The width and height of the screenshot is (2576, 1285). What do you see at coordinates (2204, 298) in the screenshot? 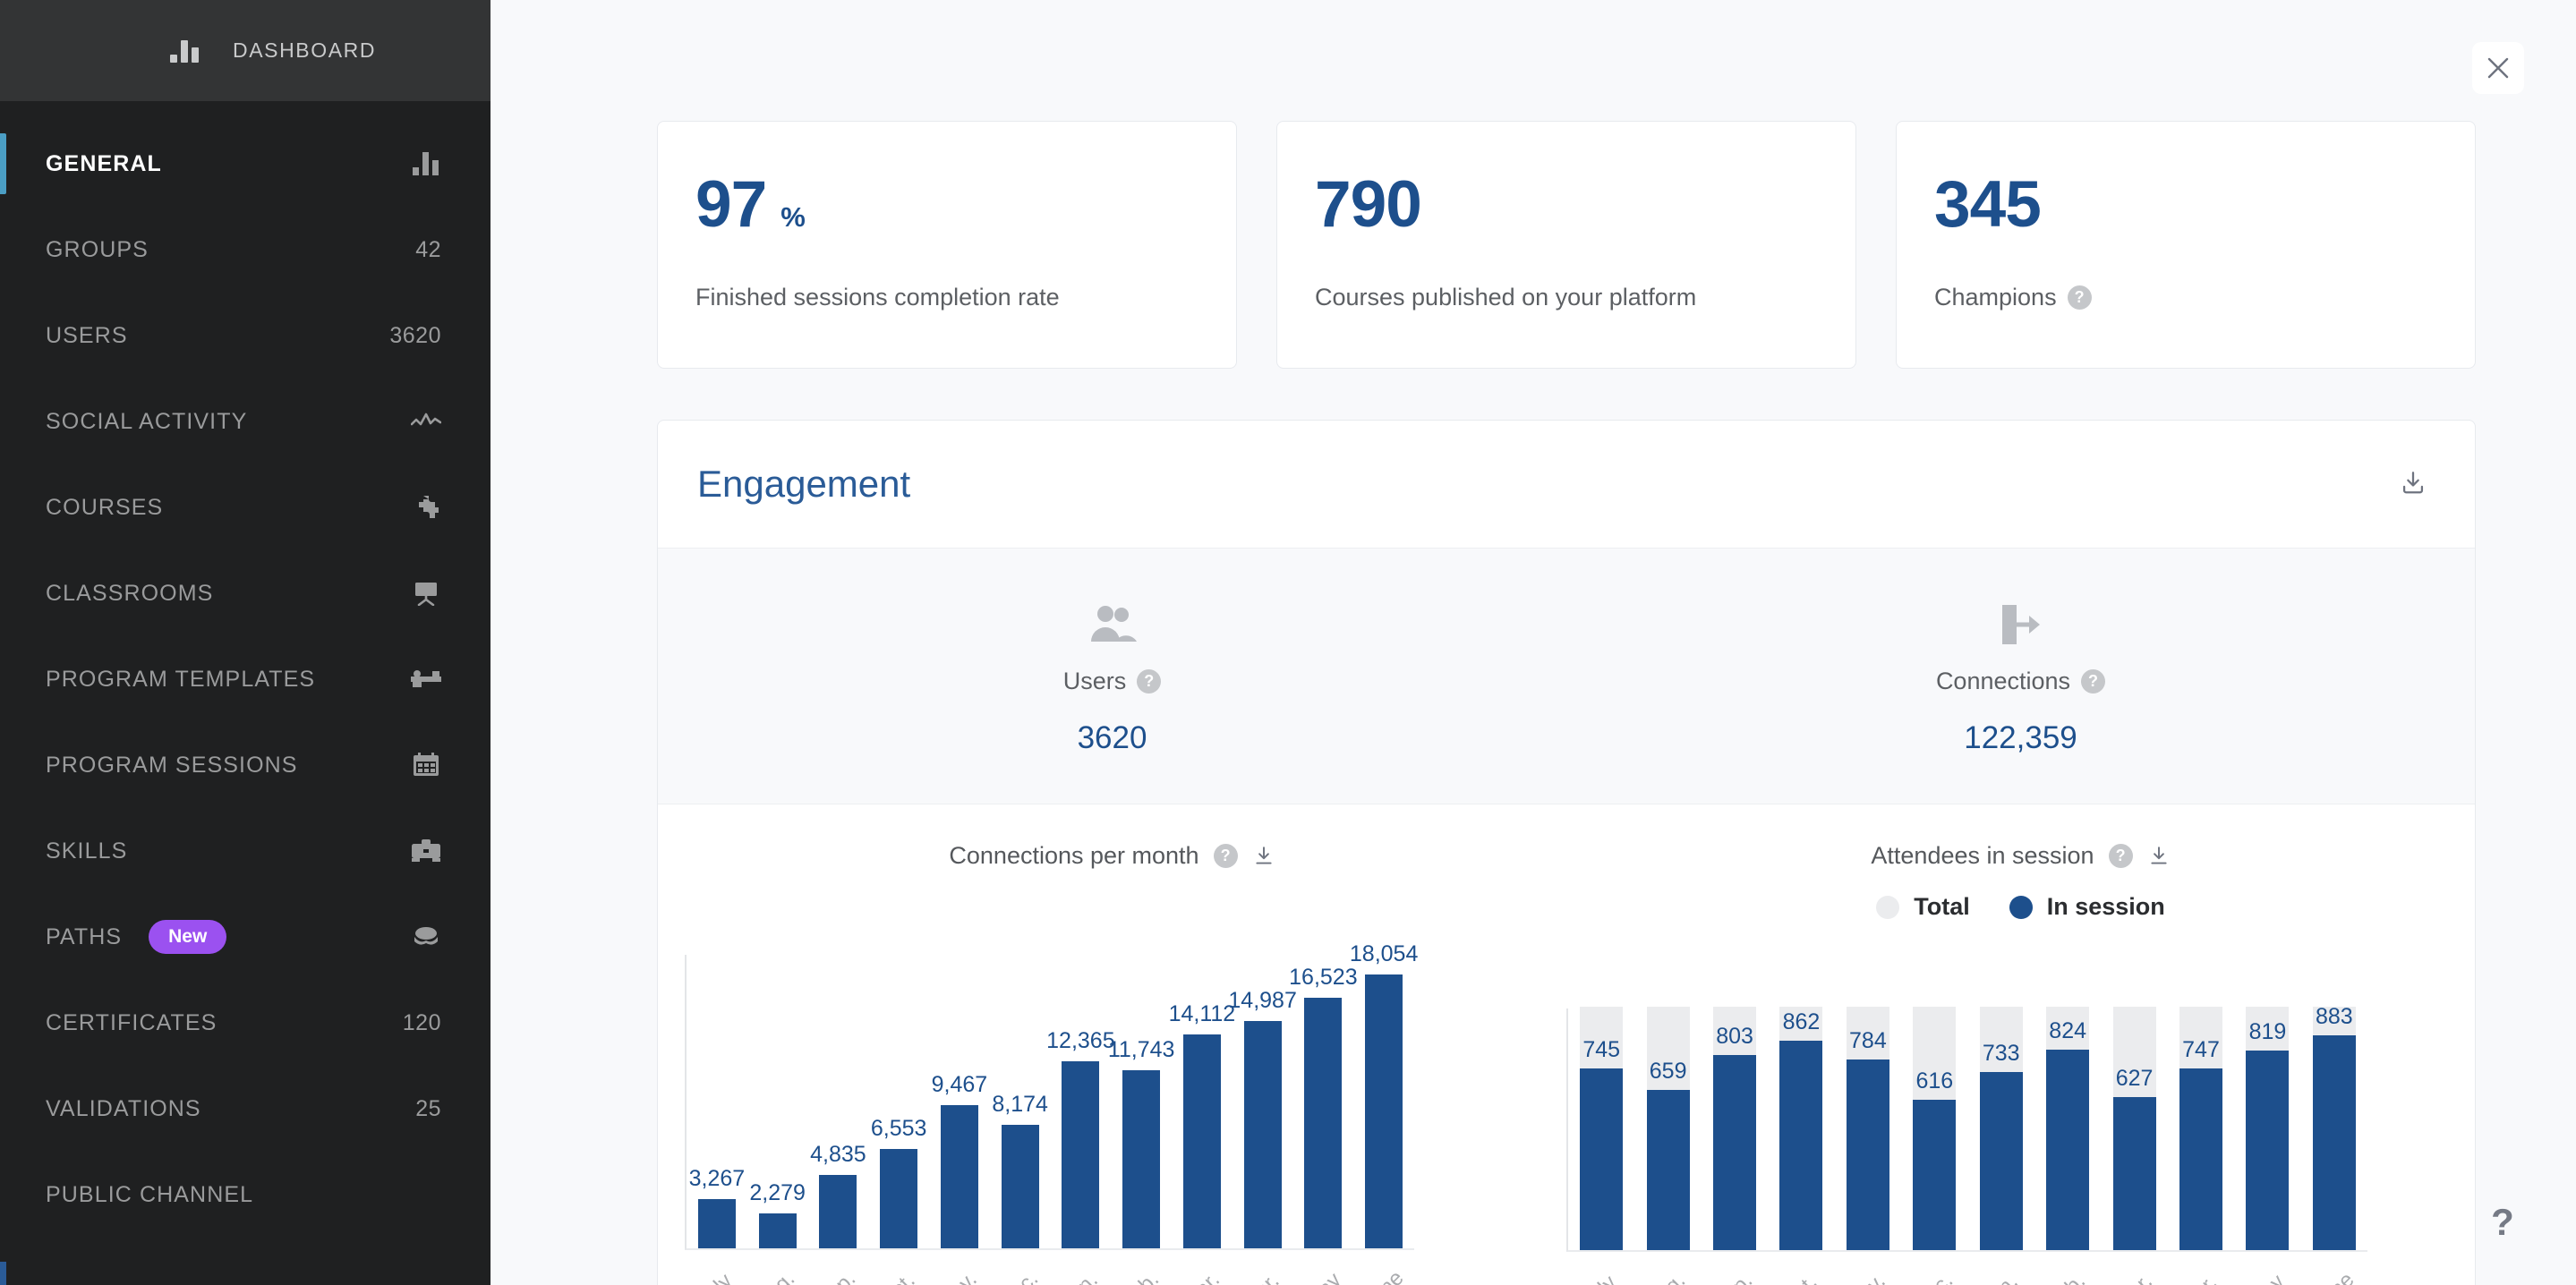
I see `kpi-label-row: Champions?` at bounding box center [2204, 298].